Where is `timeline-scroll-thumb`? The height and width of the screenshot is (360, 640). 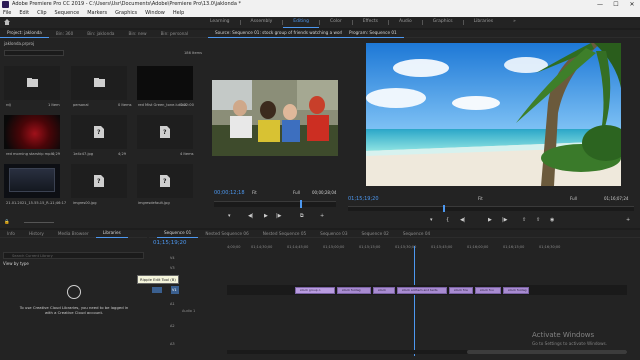 timeline-scroll-thumb is located at coordinates (547, 352).